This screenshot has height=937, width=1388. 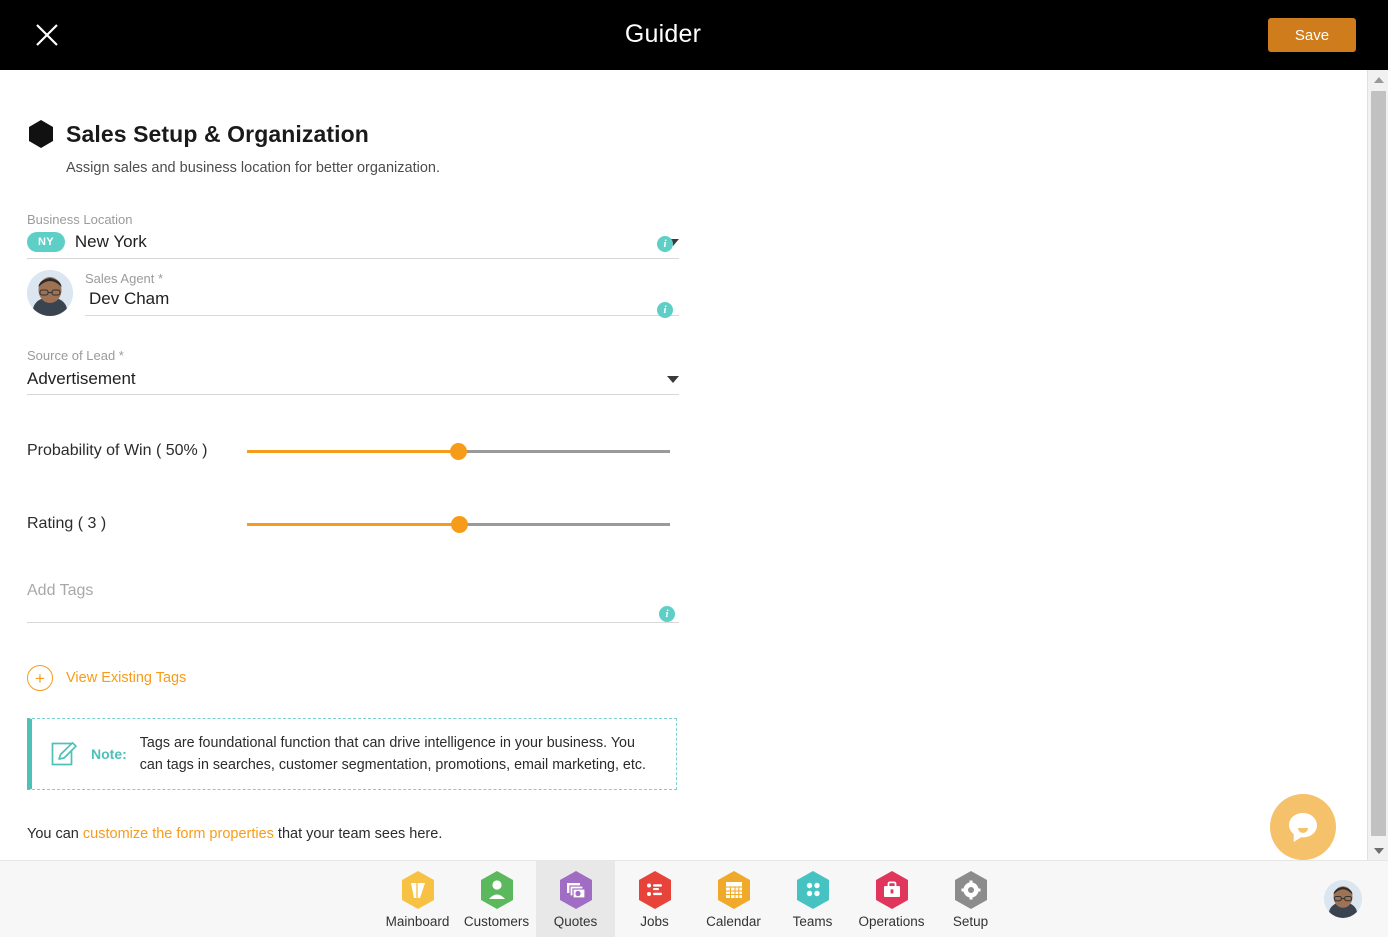 What do you see at coordinates (110, 241) in the screenshot?
I see `business-location-value: New York` at bounding box center [110, 241].